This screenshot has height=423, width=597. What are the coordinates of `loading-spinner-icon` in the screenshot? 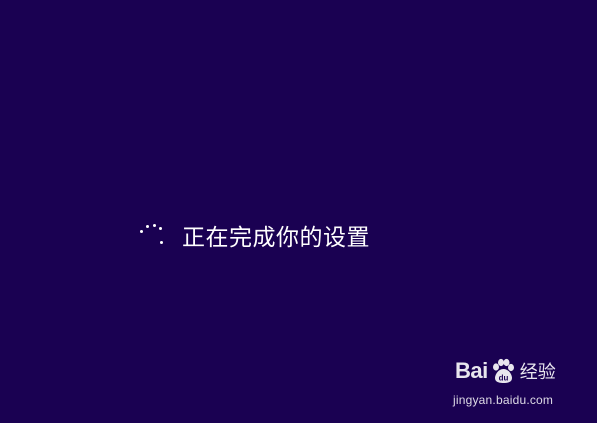 It's located at (154, 238).